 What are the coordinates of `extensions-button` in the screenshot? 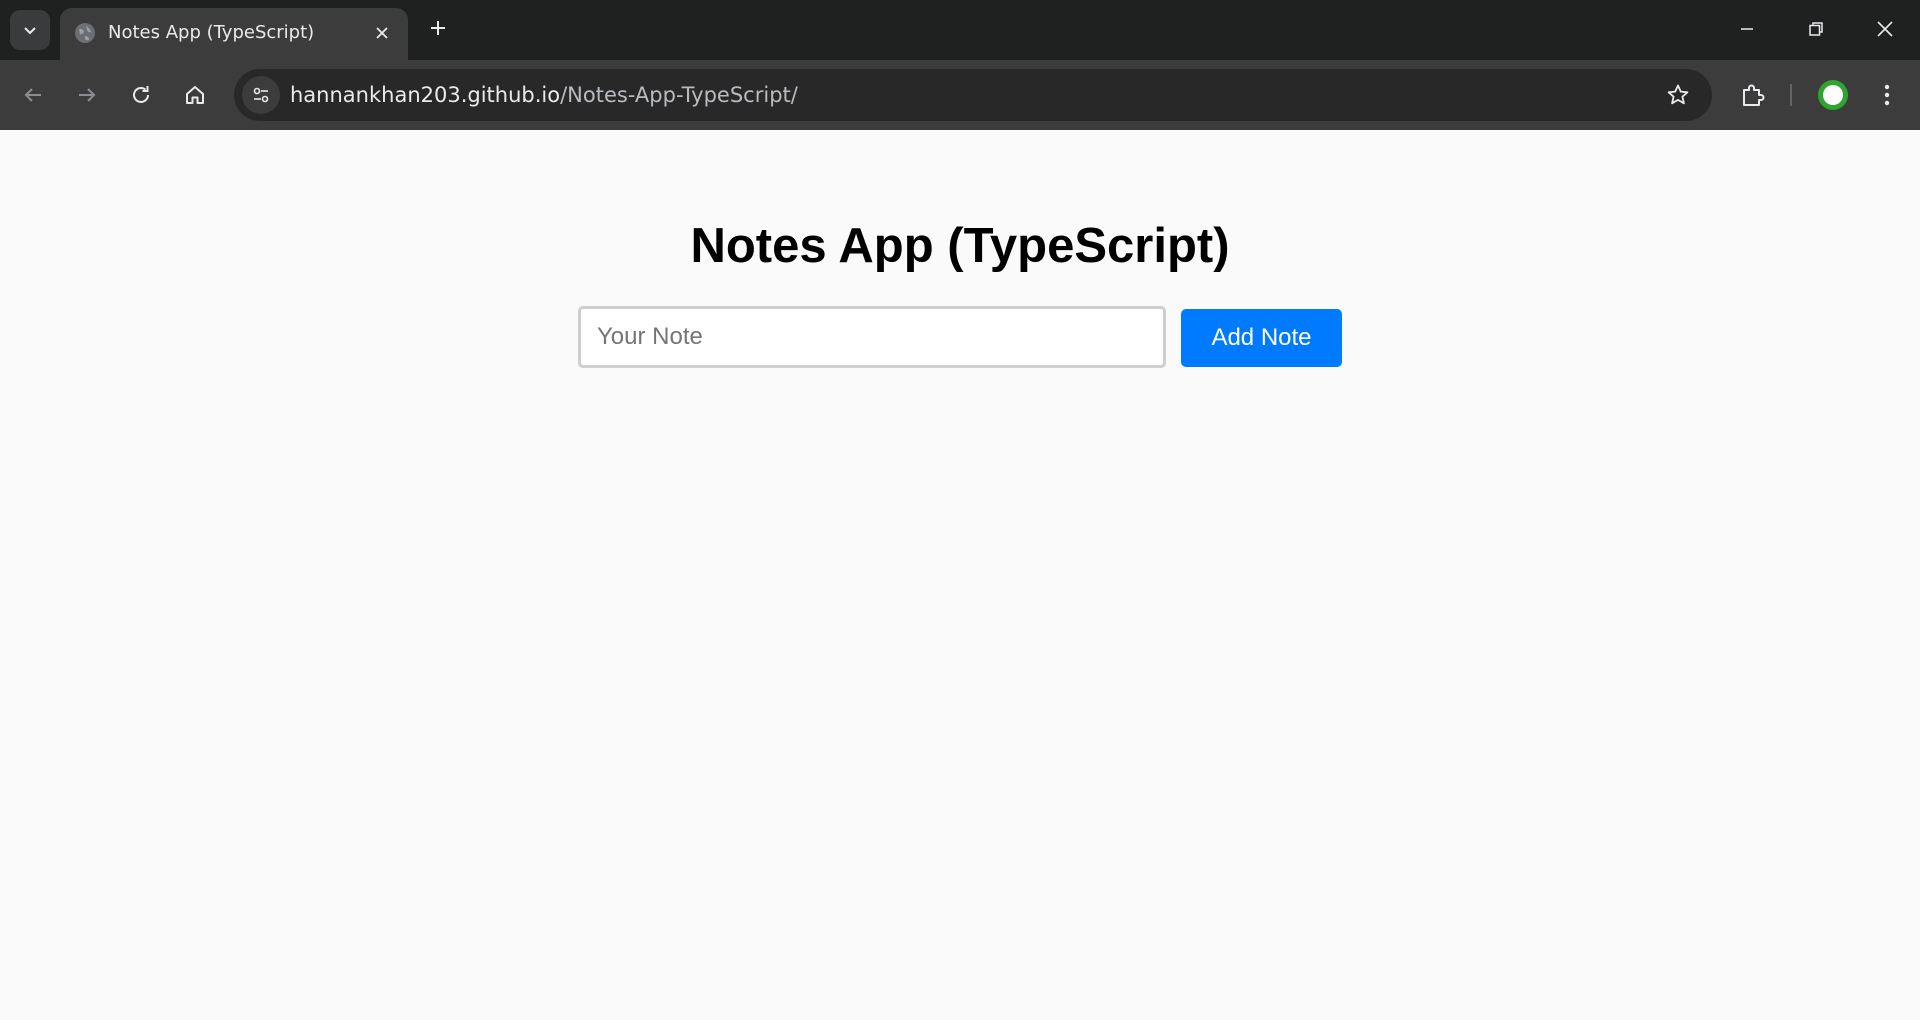 It's located at (1753, 95).